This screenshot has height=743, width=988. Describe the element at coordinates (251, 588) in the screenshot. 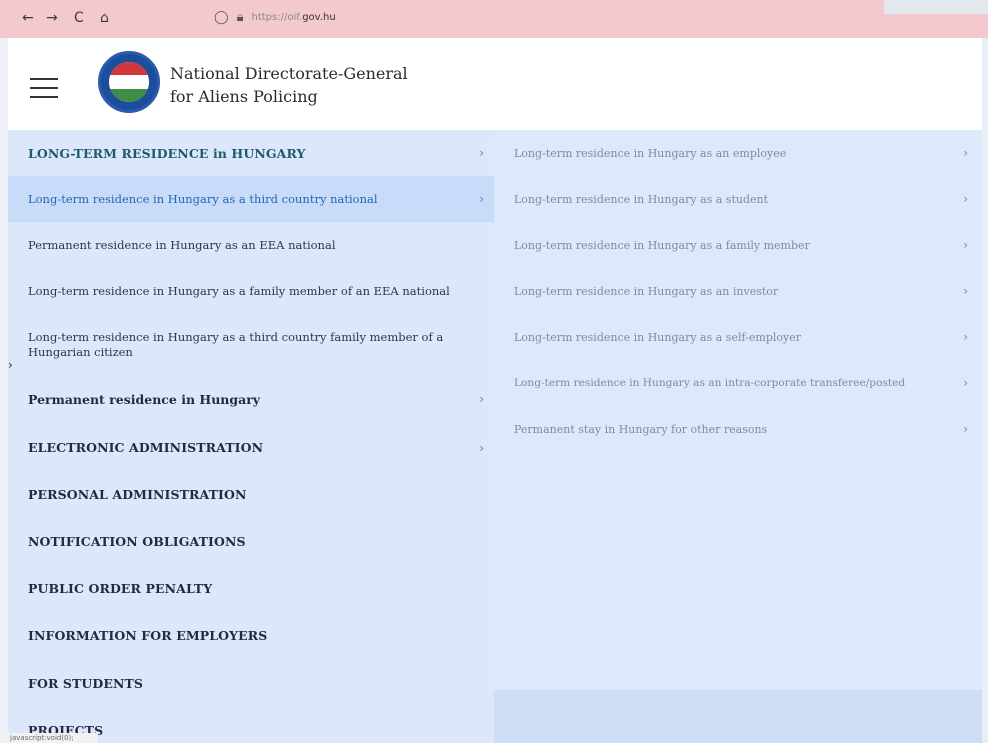

I see `menu-public-order-penalty: PUBLIC ORDER PENALTY` at that location.